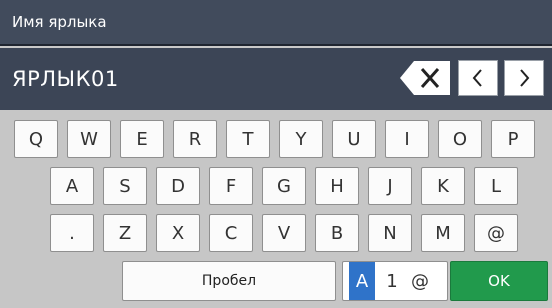 Image resolution: width=552 pixels, height=308 pixels. I want to click on key-at: @, so click(496, 233).